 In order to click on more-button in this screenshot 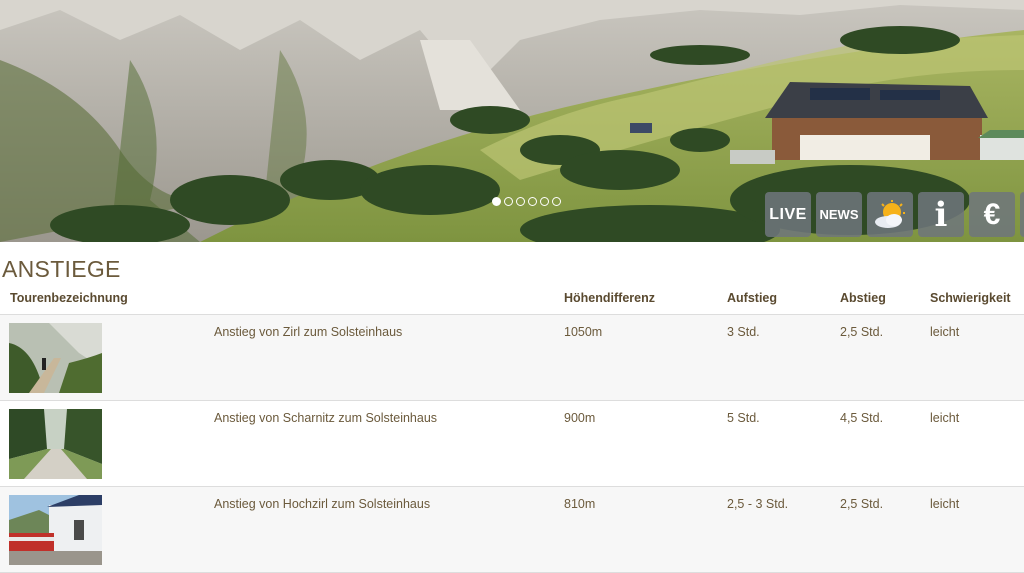, I will do `click(1022, 214)`.